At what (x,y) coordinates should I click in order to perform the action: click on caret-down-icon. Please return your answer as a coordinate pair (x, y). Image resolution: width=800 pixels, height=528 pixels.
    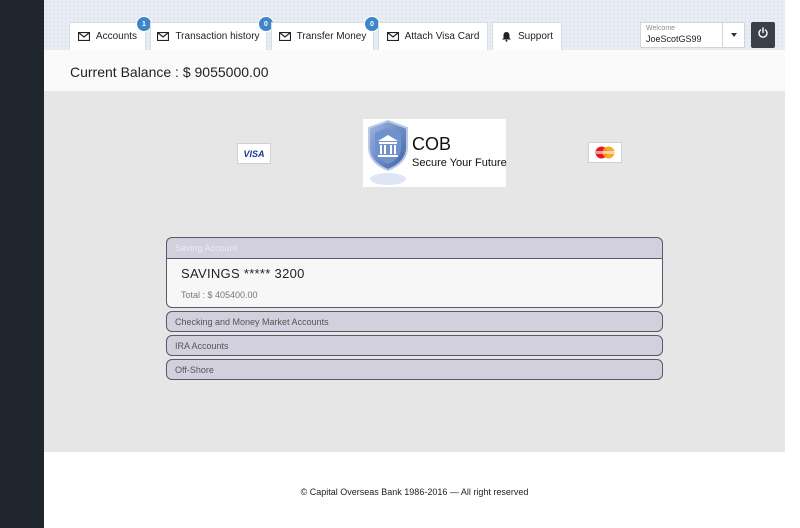
    Looking at the image, I should click on (733, 35).